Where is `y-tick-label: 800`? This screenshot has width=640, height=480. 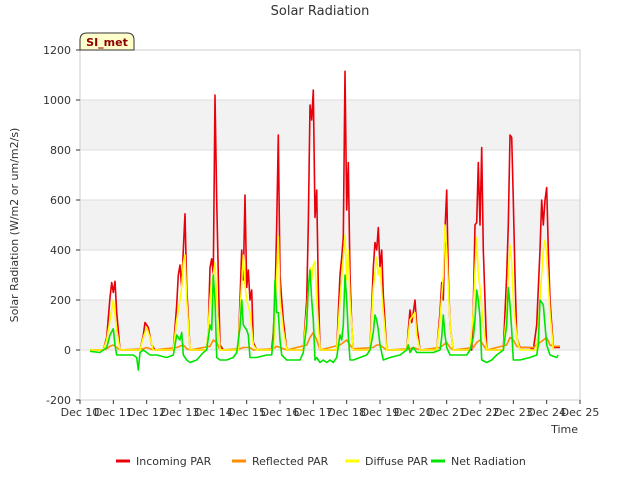 y-tick-label: 800 is located at coordinates (60, 150).